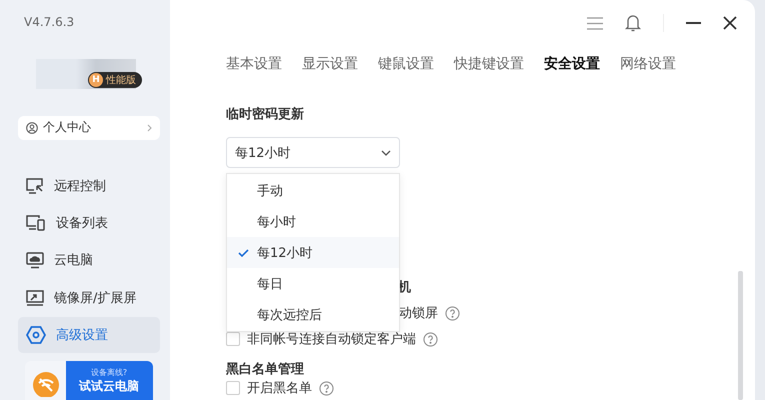 The width and height of the screenshot is (765, 400). What do you see at coordinates (730, 23) in the screenshot?
I see `close-icon` at bounding box center [730, 23].